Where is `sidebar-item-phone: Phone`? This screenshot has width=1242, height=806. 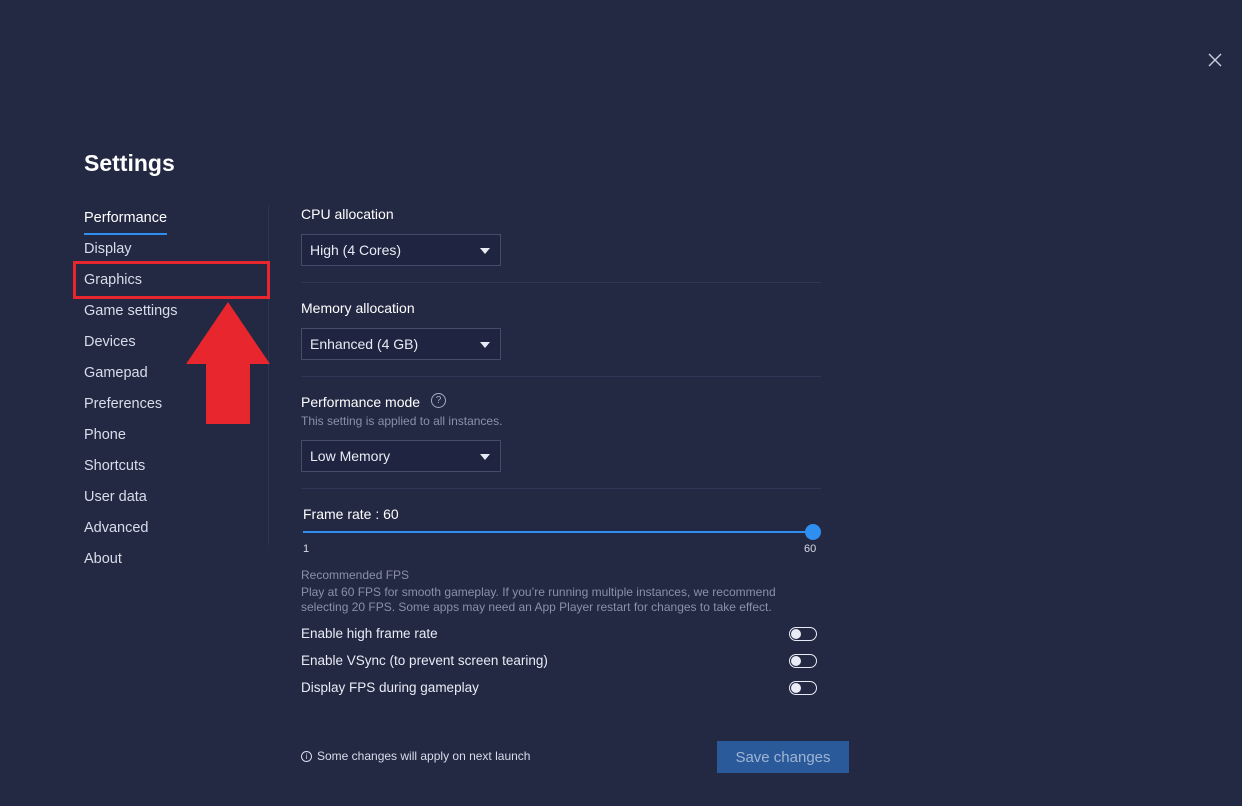 sidebar-item-phone: Phone is located at coordinates (105, 438).